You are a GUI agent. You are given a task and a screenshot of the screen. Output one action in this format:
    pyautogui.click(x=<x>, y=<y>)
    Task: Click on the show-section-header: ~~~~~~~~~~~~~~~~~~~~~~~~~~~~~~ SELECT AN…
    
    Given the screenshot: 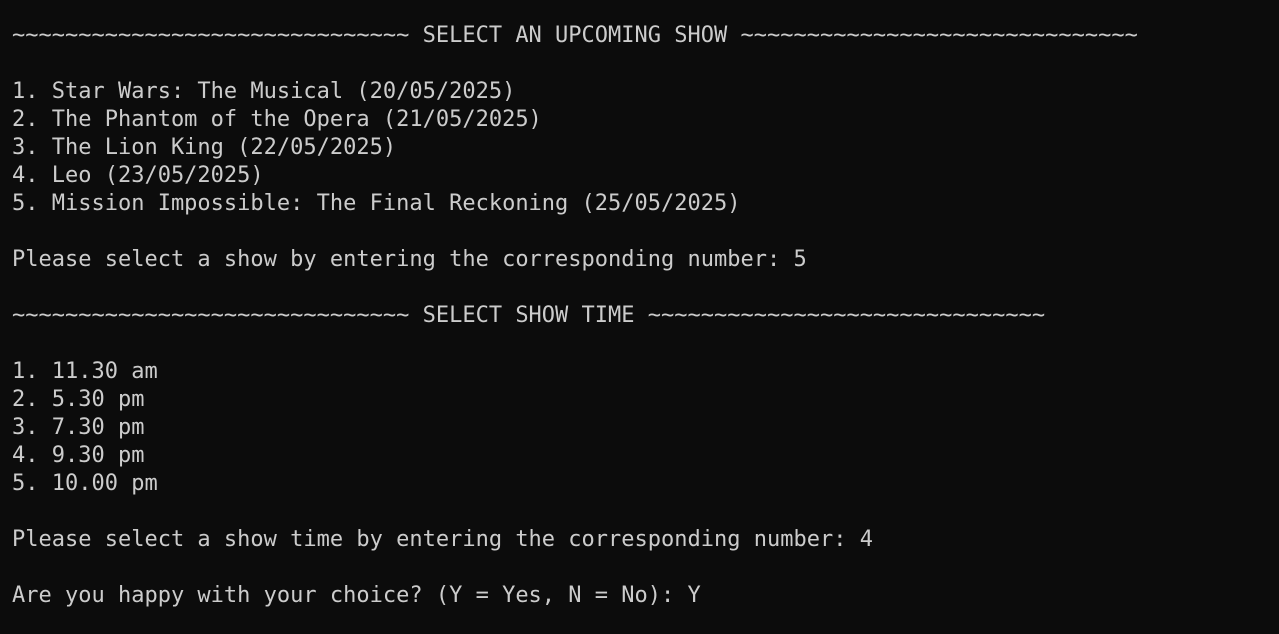 What is the action you would take?
    pyautogui.click(x=575, y=35)
    